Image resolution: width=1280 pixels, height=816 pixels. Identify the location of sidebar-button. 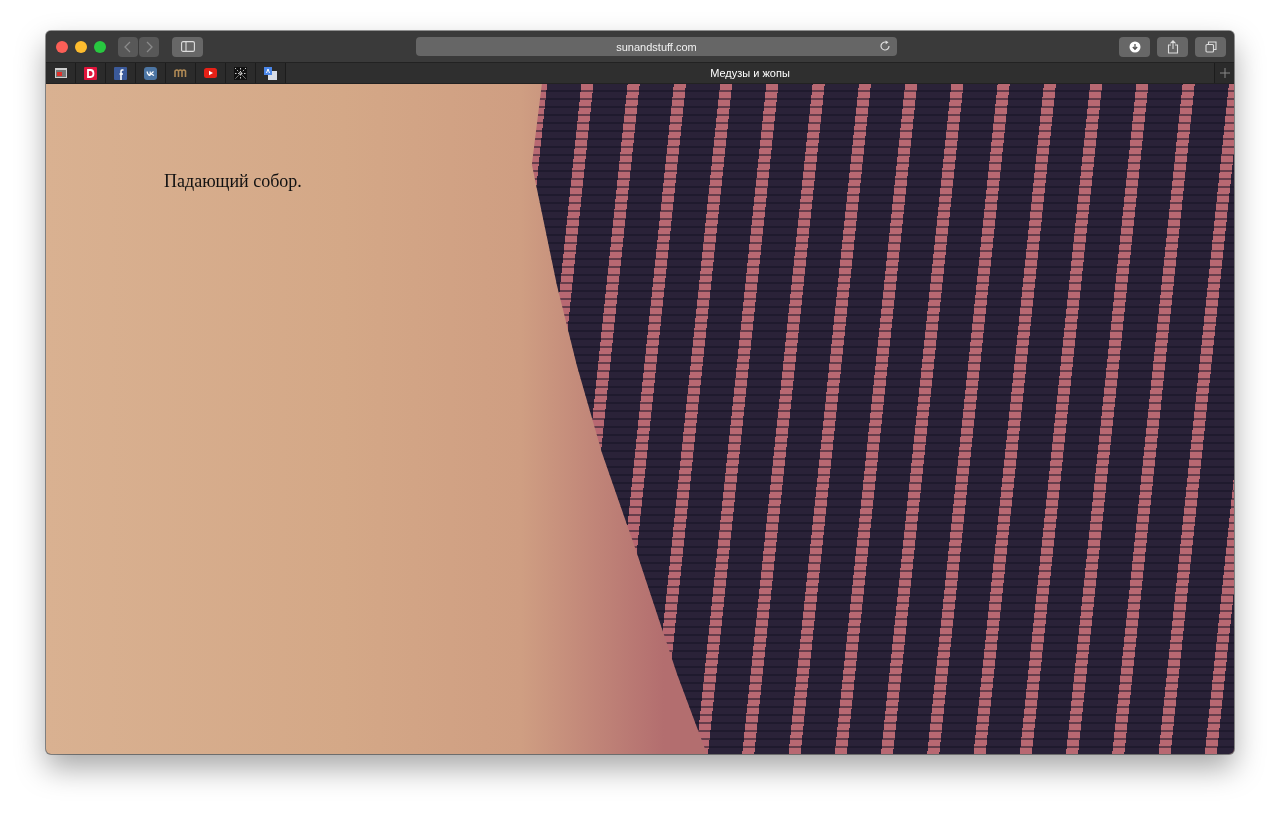
(187, 46).